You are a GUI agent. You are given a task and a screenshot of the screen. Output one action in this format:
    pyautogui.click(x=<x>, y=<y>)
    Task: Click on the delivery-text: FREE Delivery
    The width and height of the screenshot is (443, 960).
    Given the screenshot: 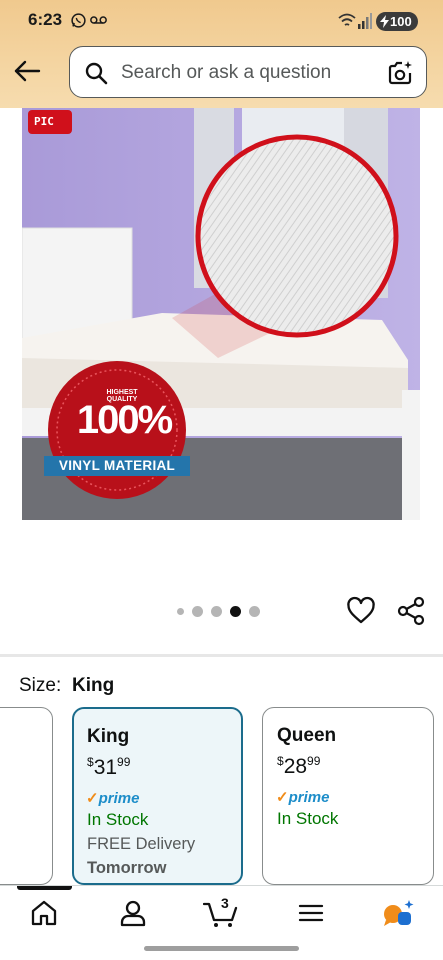 What is the action you would take?
    pyautogui.click(x=141, y=844)
    